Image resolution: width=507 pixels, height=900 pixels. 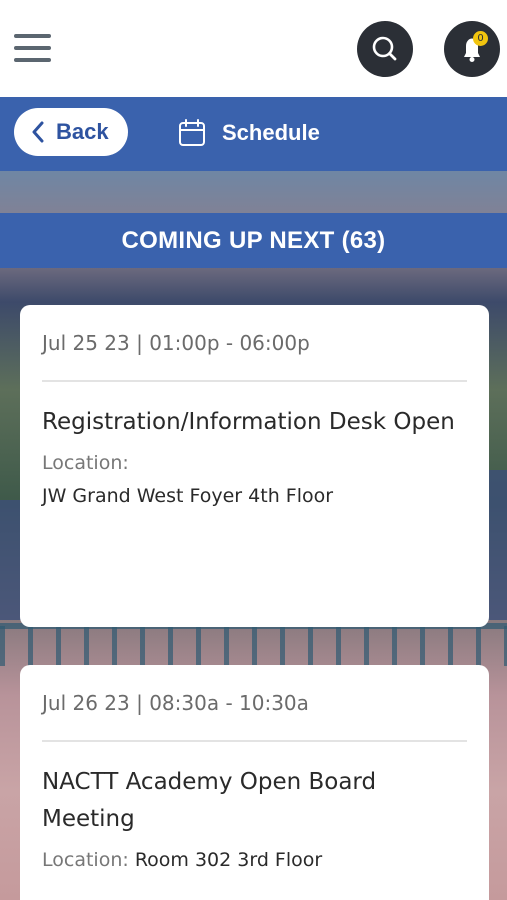 I want to click on navigation-bar: Back Schedule, so click(x=253, y=134).